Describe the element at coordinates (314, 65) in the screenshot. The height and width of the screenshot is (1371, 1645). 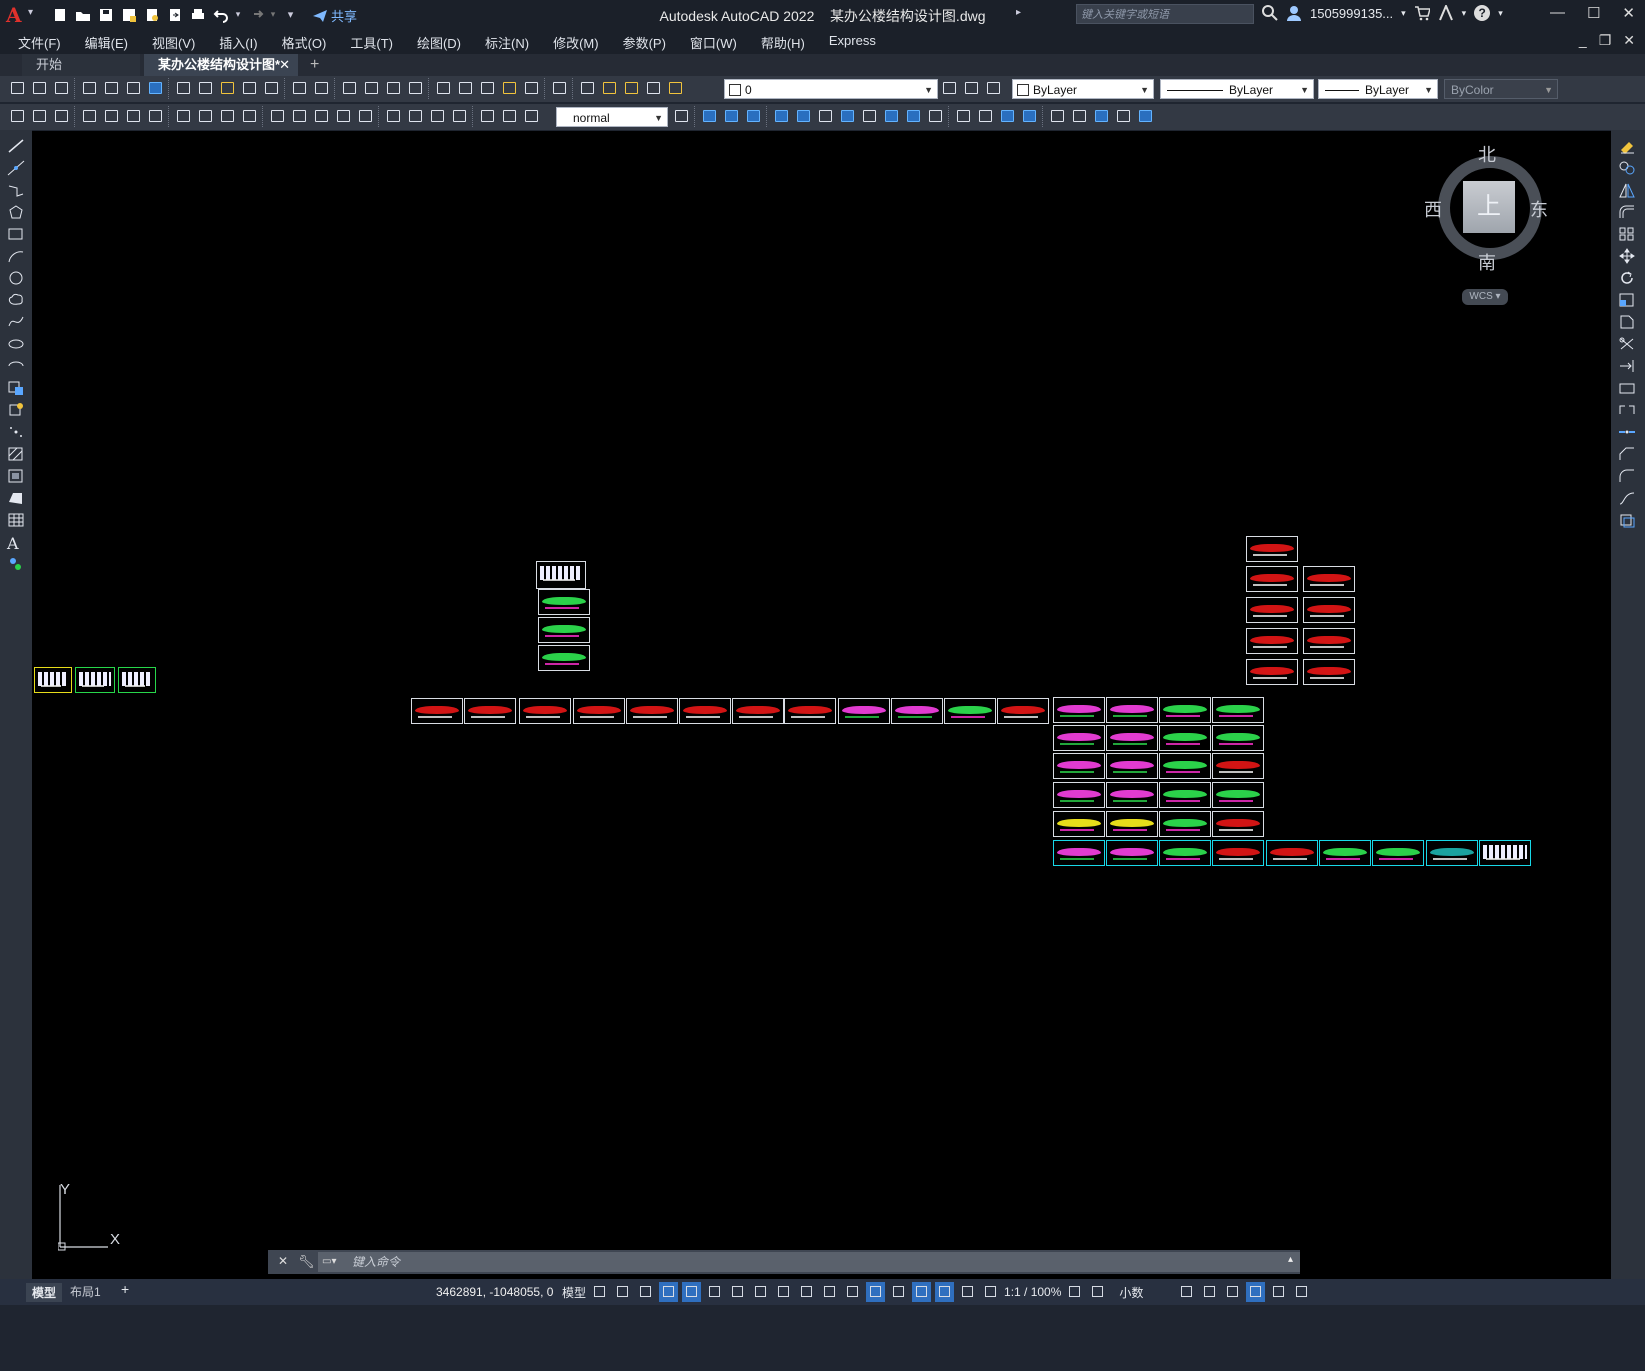
I see `new-tab-icon: +` at that location.